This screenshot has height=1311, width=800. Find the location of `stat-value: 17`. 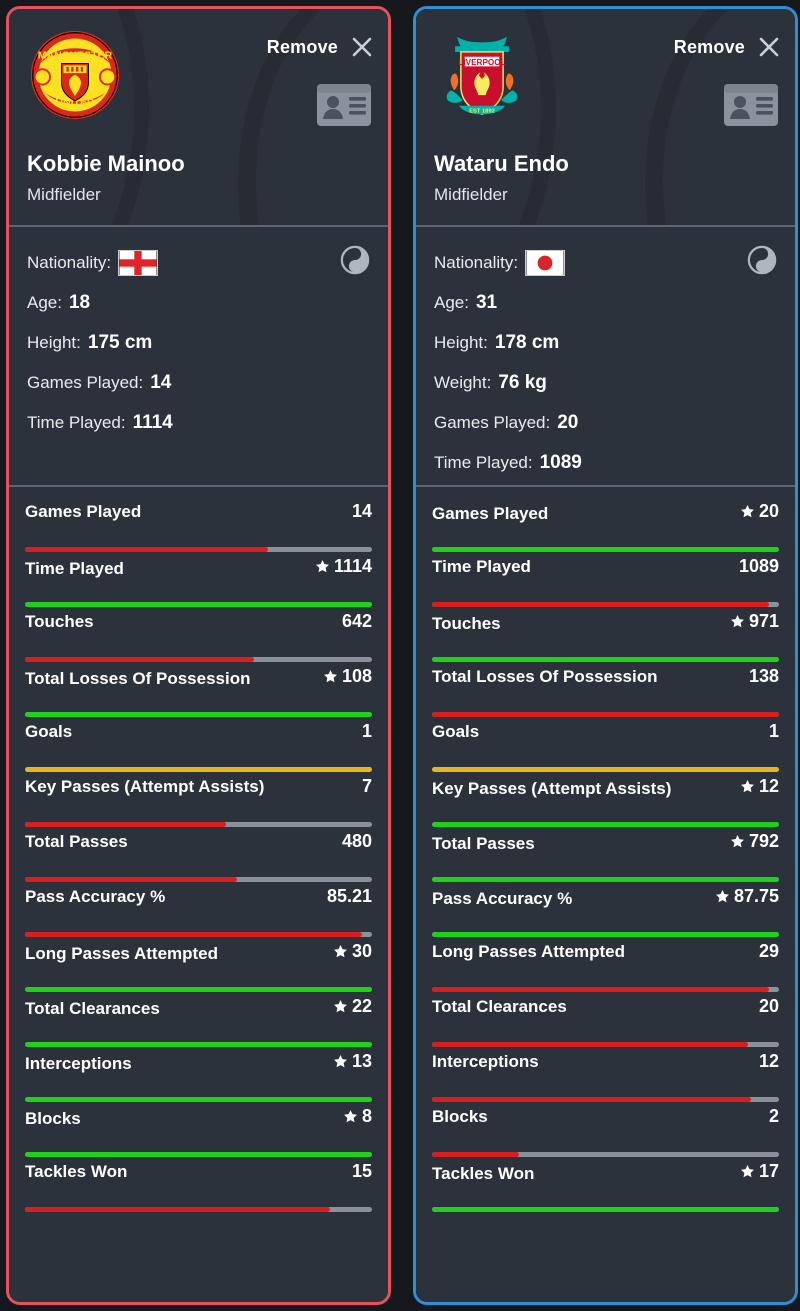

stat-value: 17 is located at coordinates (768, 1171).